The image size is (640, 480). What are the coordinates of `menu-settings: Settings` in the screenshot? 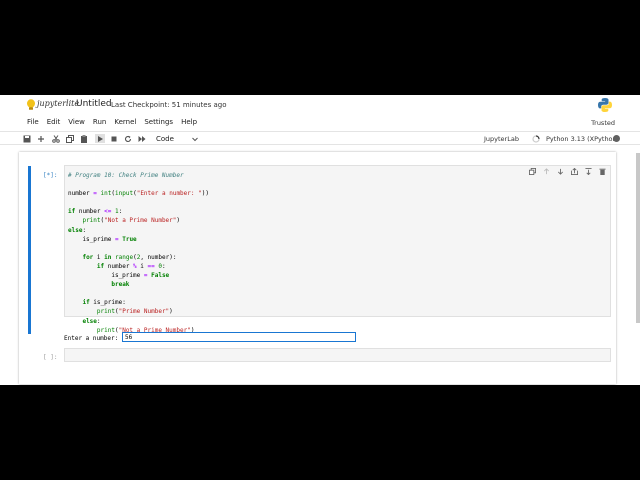 It's located at (158, 122).